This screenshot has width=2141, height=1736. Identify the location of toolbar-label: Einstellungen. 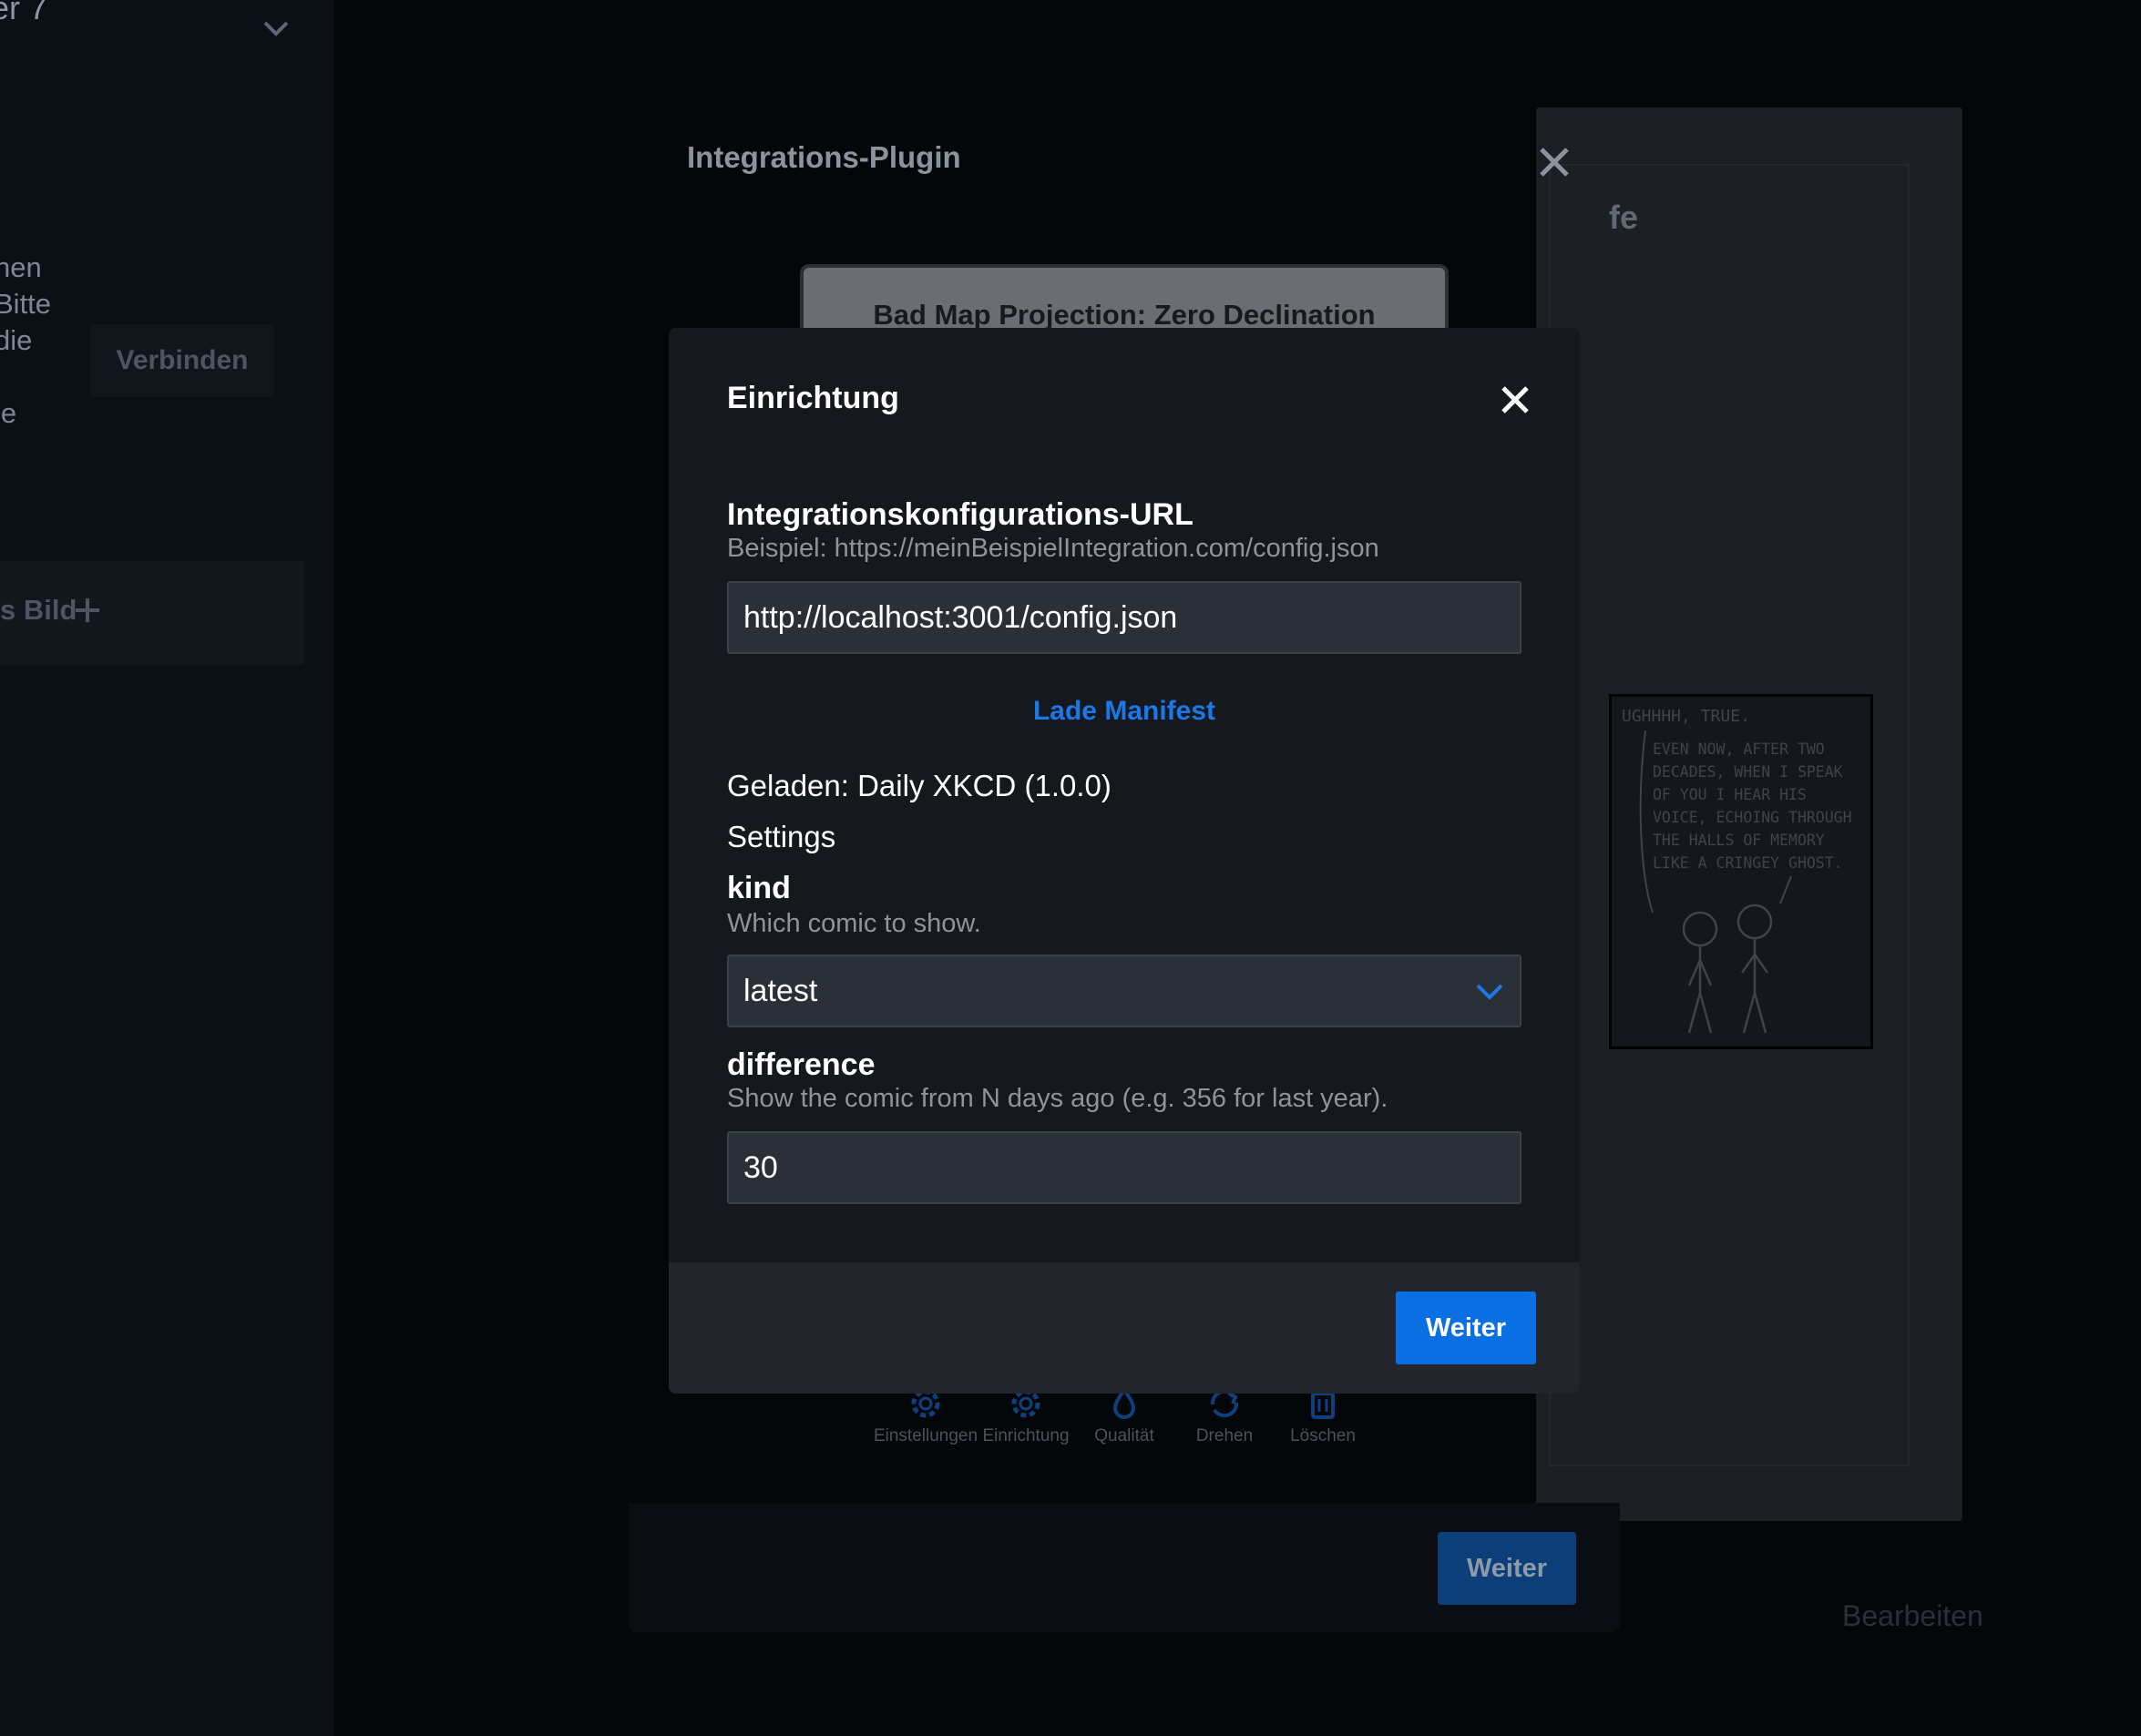
(925, 1435).